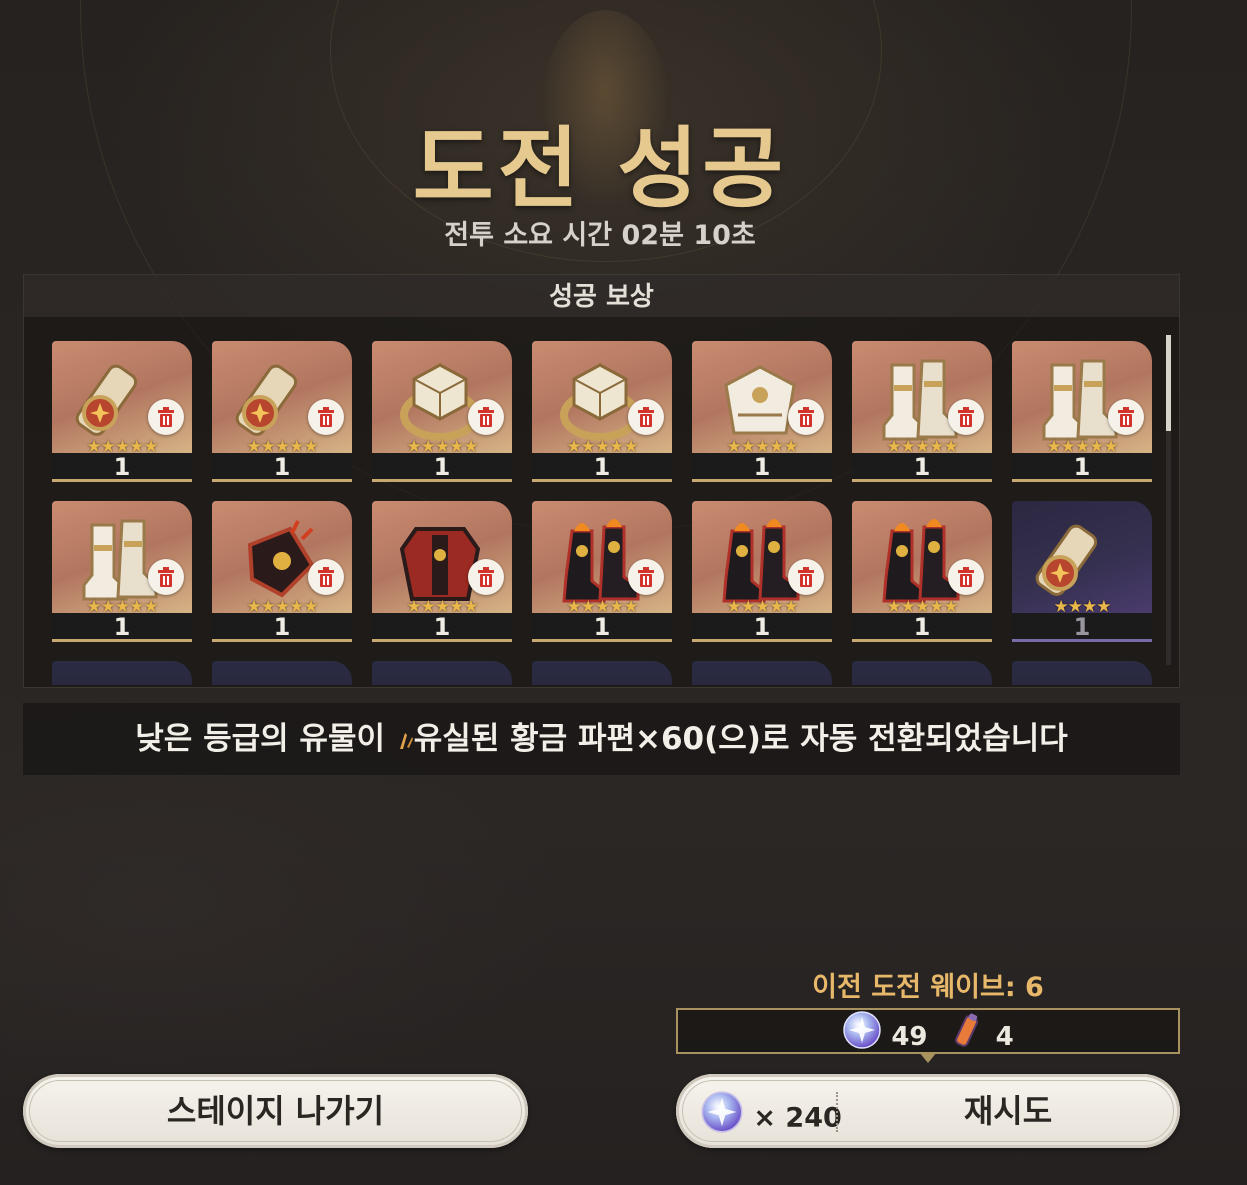 This screenshot has width=1247, height=1185. Describe the element at coordinates (1004, 1037) in the screenshot. I see `fuel-count: 4` at that location.